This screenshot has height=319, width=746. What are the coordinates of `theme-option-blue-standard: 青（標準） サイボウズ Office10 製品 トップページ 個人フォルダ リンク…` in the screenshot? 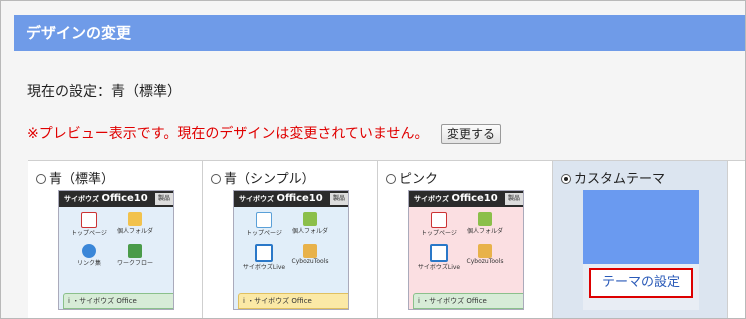 It's located at (115, 239).